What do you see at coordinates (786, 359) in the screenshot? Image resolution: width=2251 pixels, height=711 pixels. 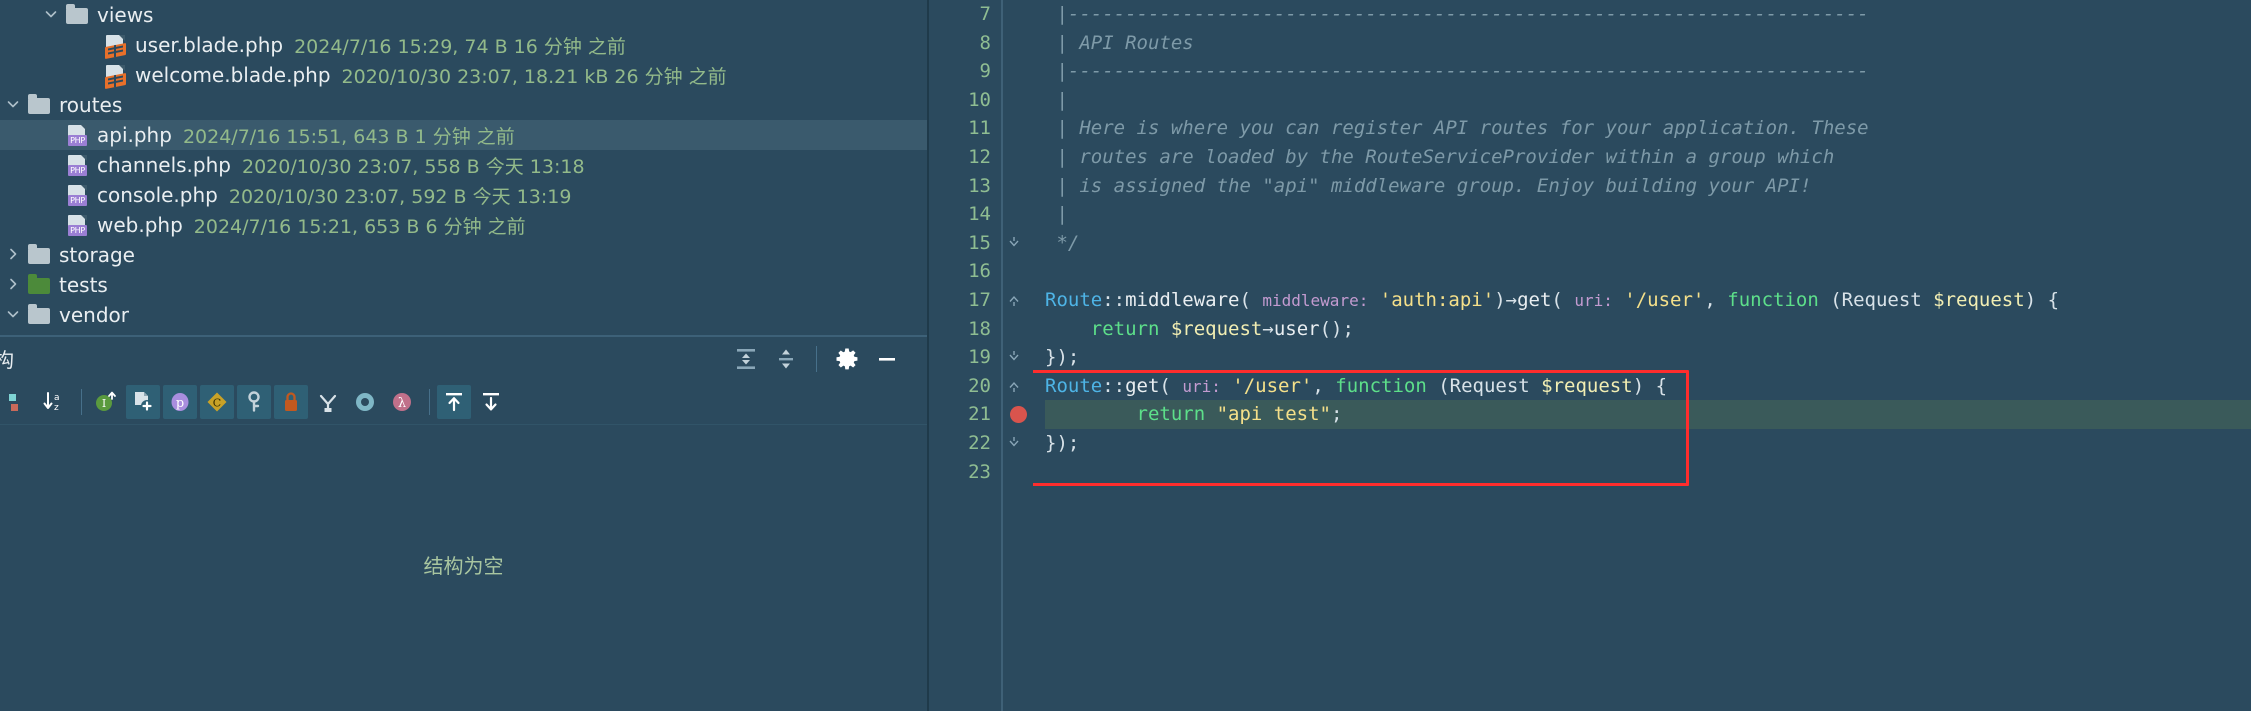 I see `collapse-all-icon` at bounding box center [786, 359].